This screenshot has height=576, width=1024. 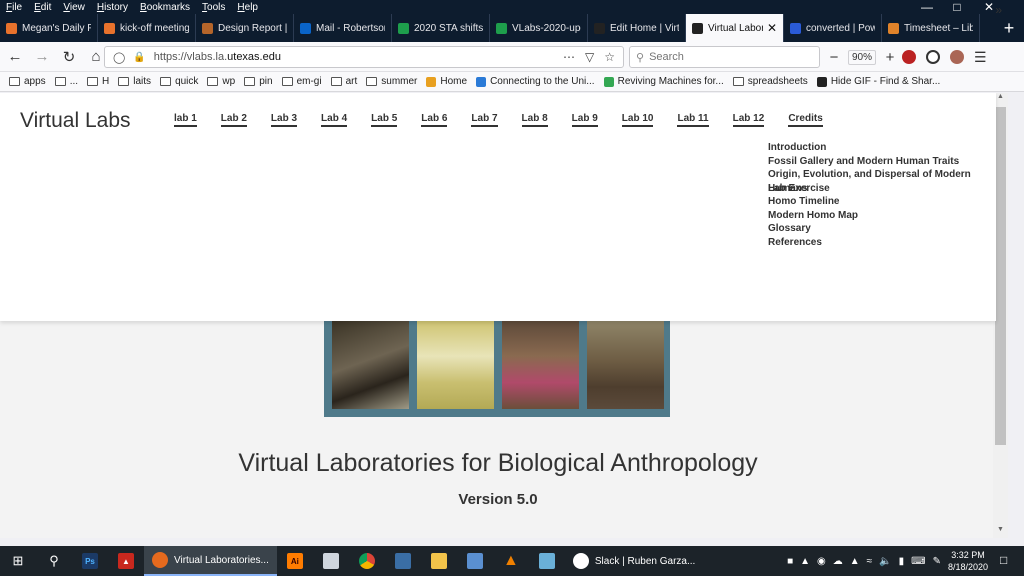 I want to click on bookmark-folder: pin, so click(x=258, y=81).